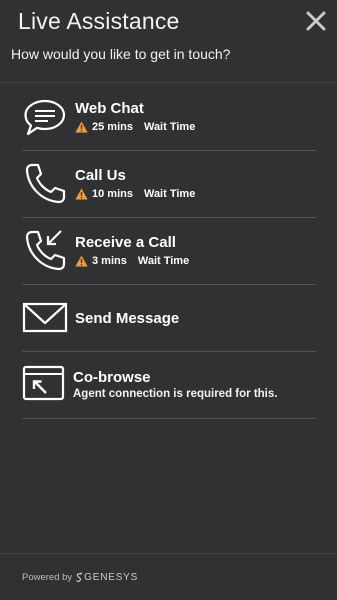 This screenshot has width=337, height=600. What do you see at coordinates (99, 21) in the screenshot?
I see `page-title: Live Assistance` at bounding box center [99, 21].